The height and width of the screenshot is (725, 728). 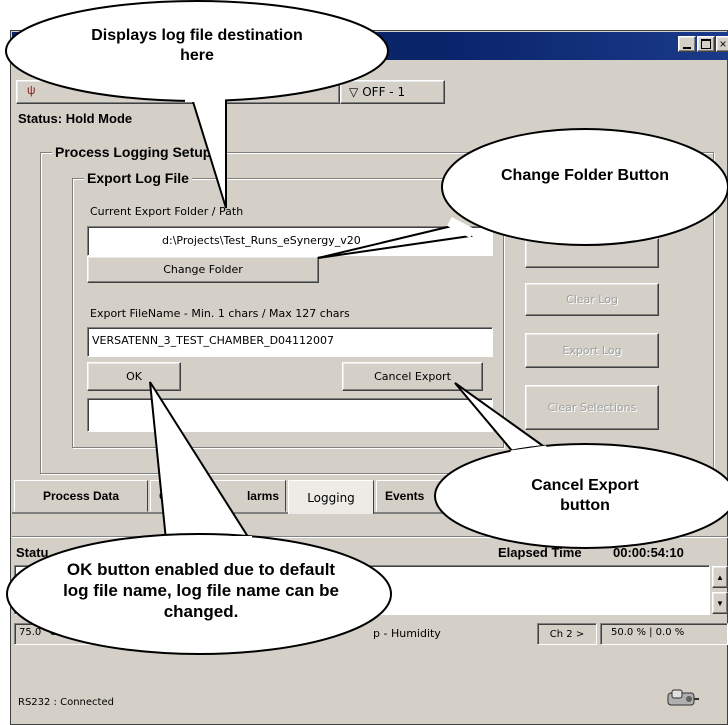 I want to click on callout-cancel-export, so click(x=581, y=465).